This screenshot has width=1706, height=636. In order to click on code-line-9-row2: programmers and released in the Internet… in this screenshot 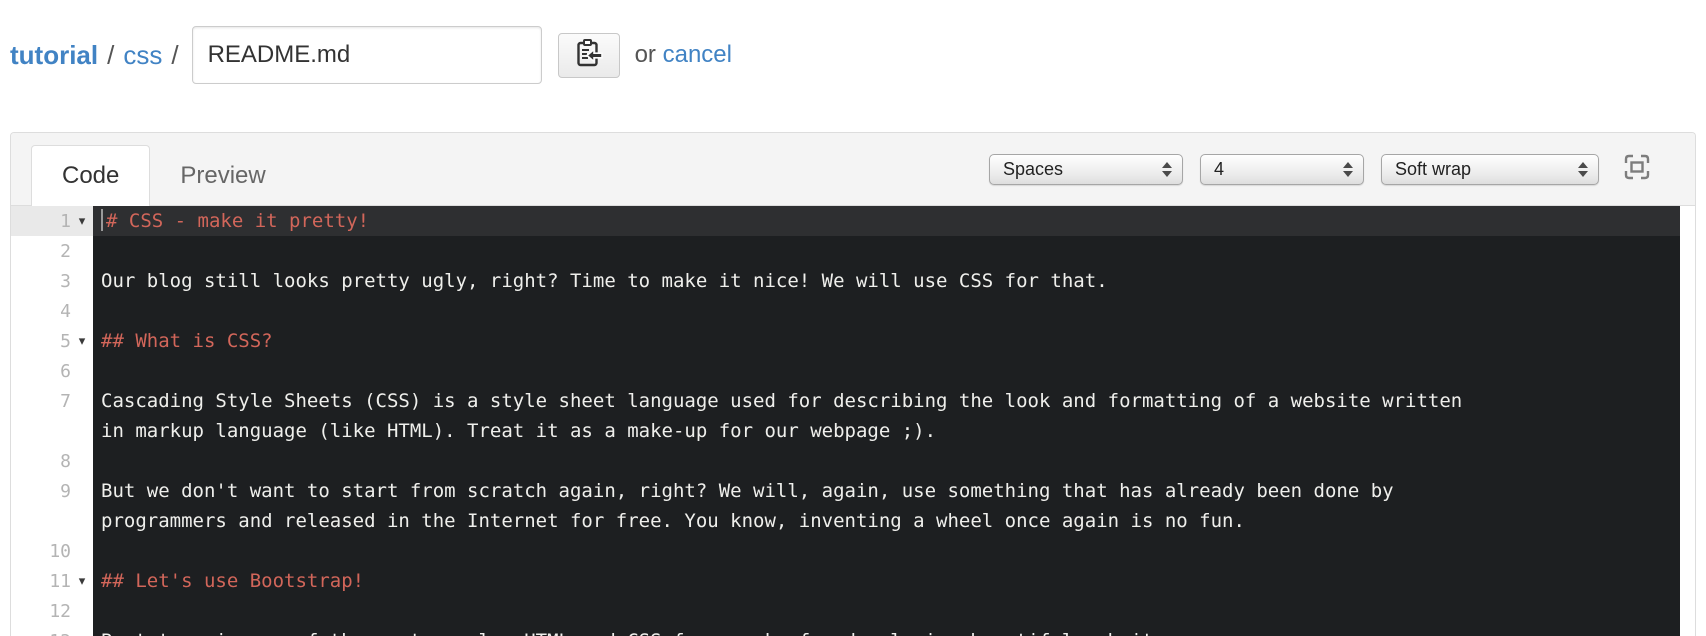, I will do `click(886, 521)`.